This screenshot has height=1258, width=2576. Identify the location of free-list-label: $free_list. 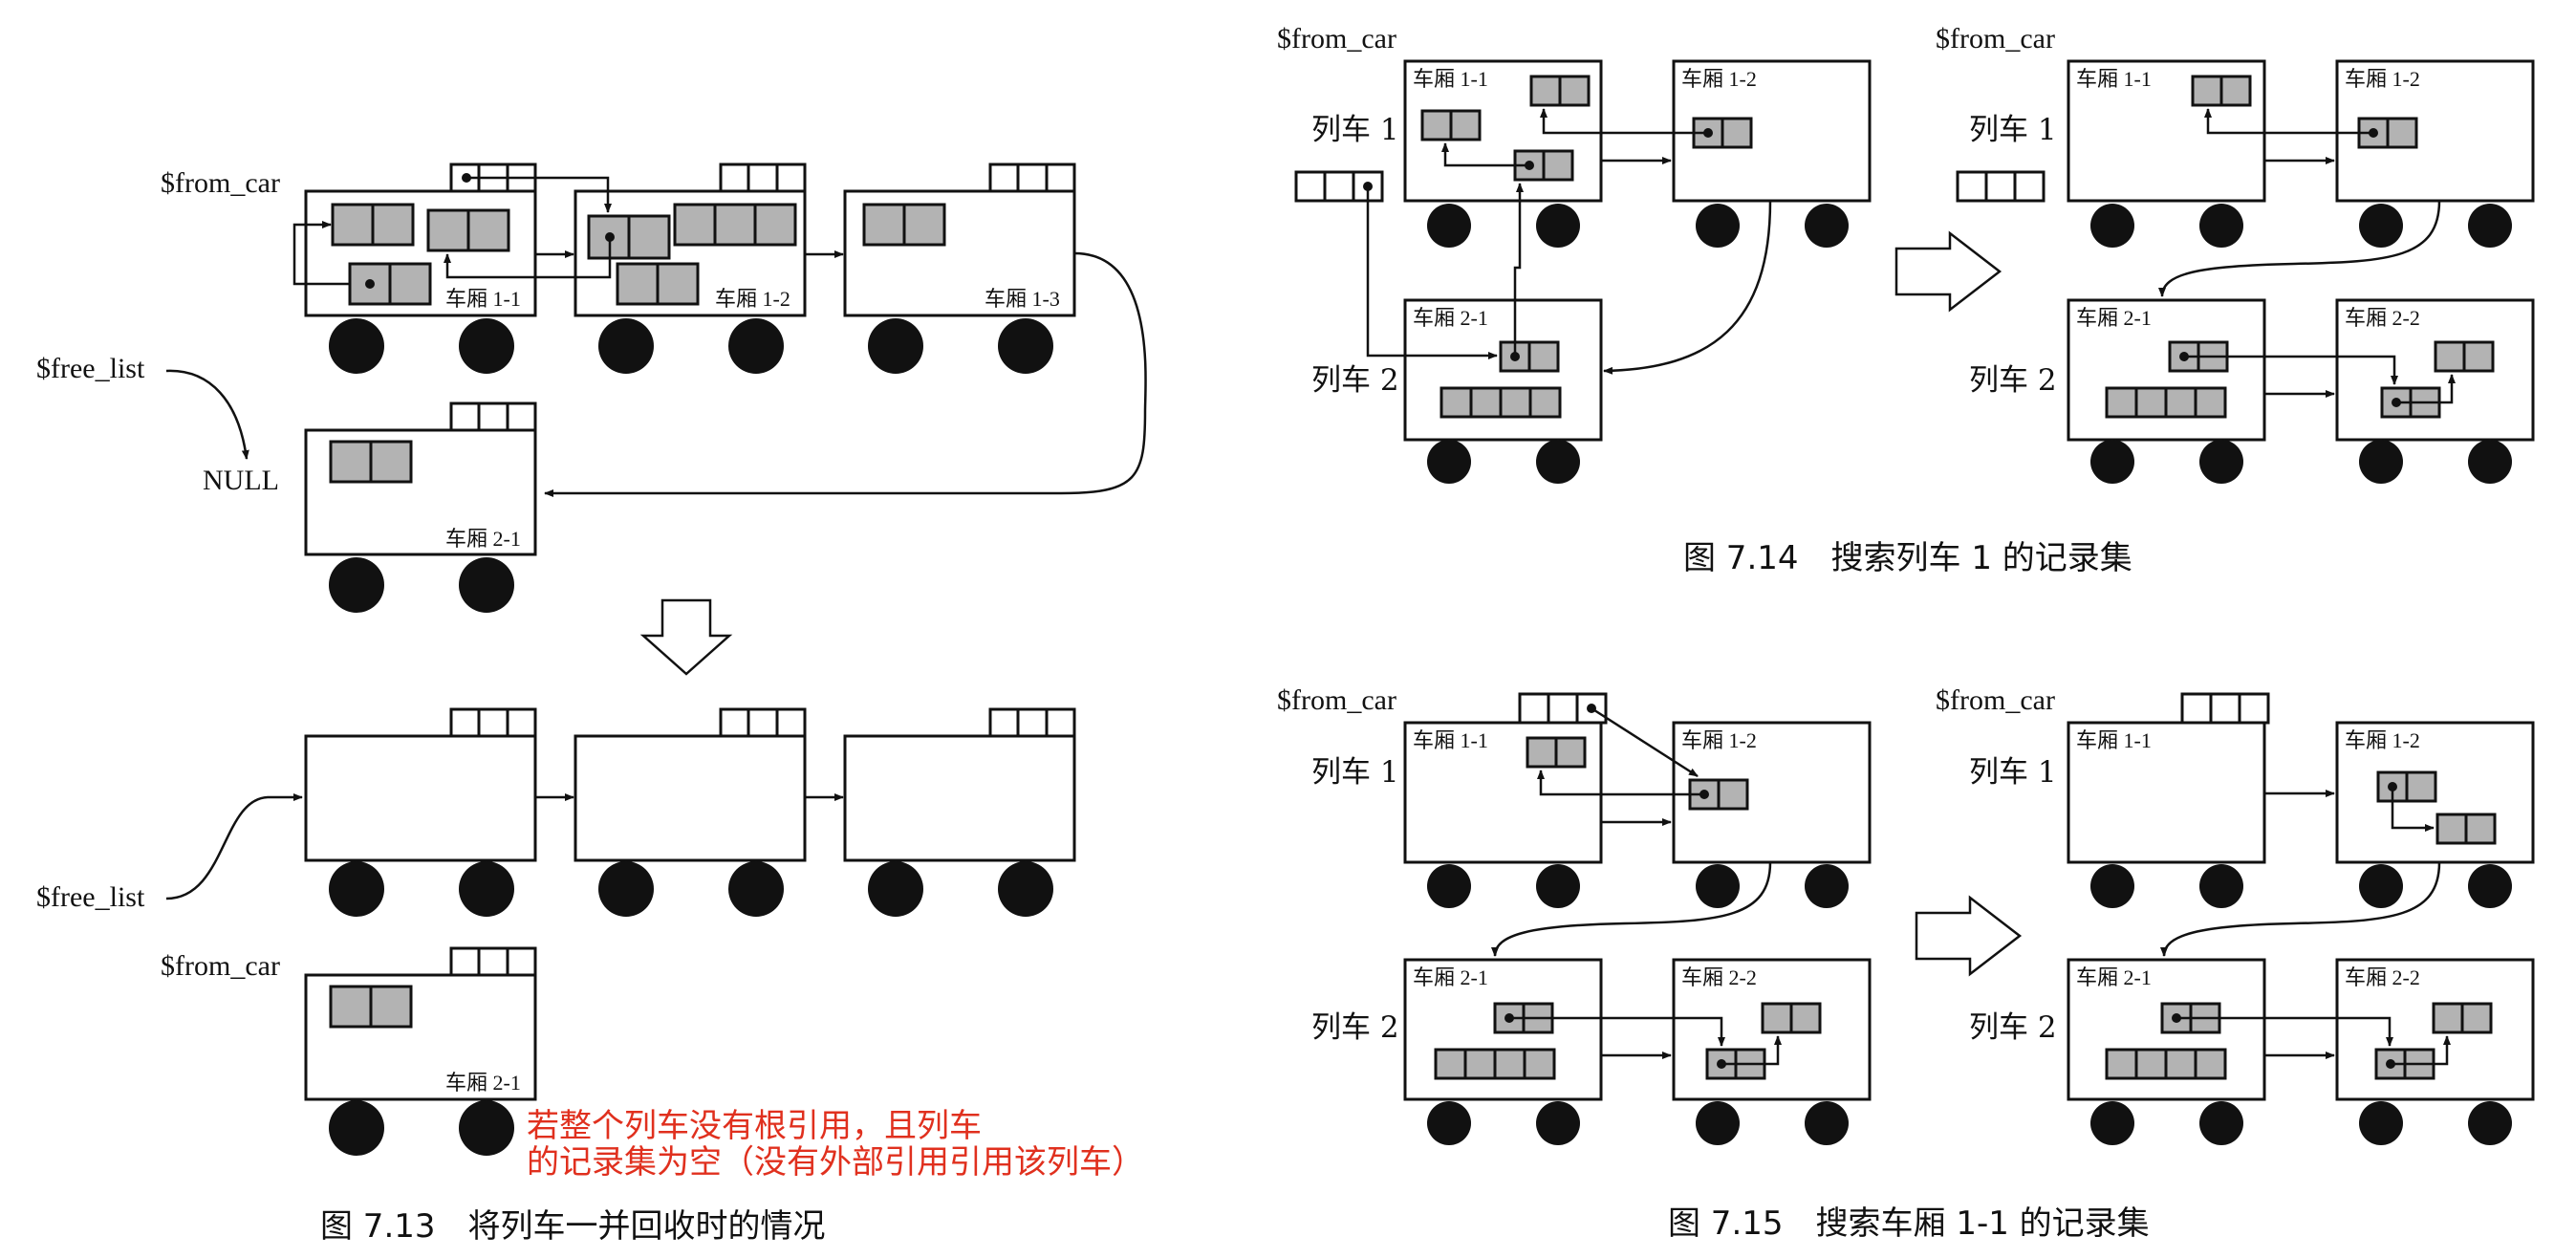
(91, 368).